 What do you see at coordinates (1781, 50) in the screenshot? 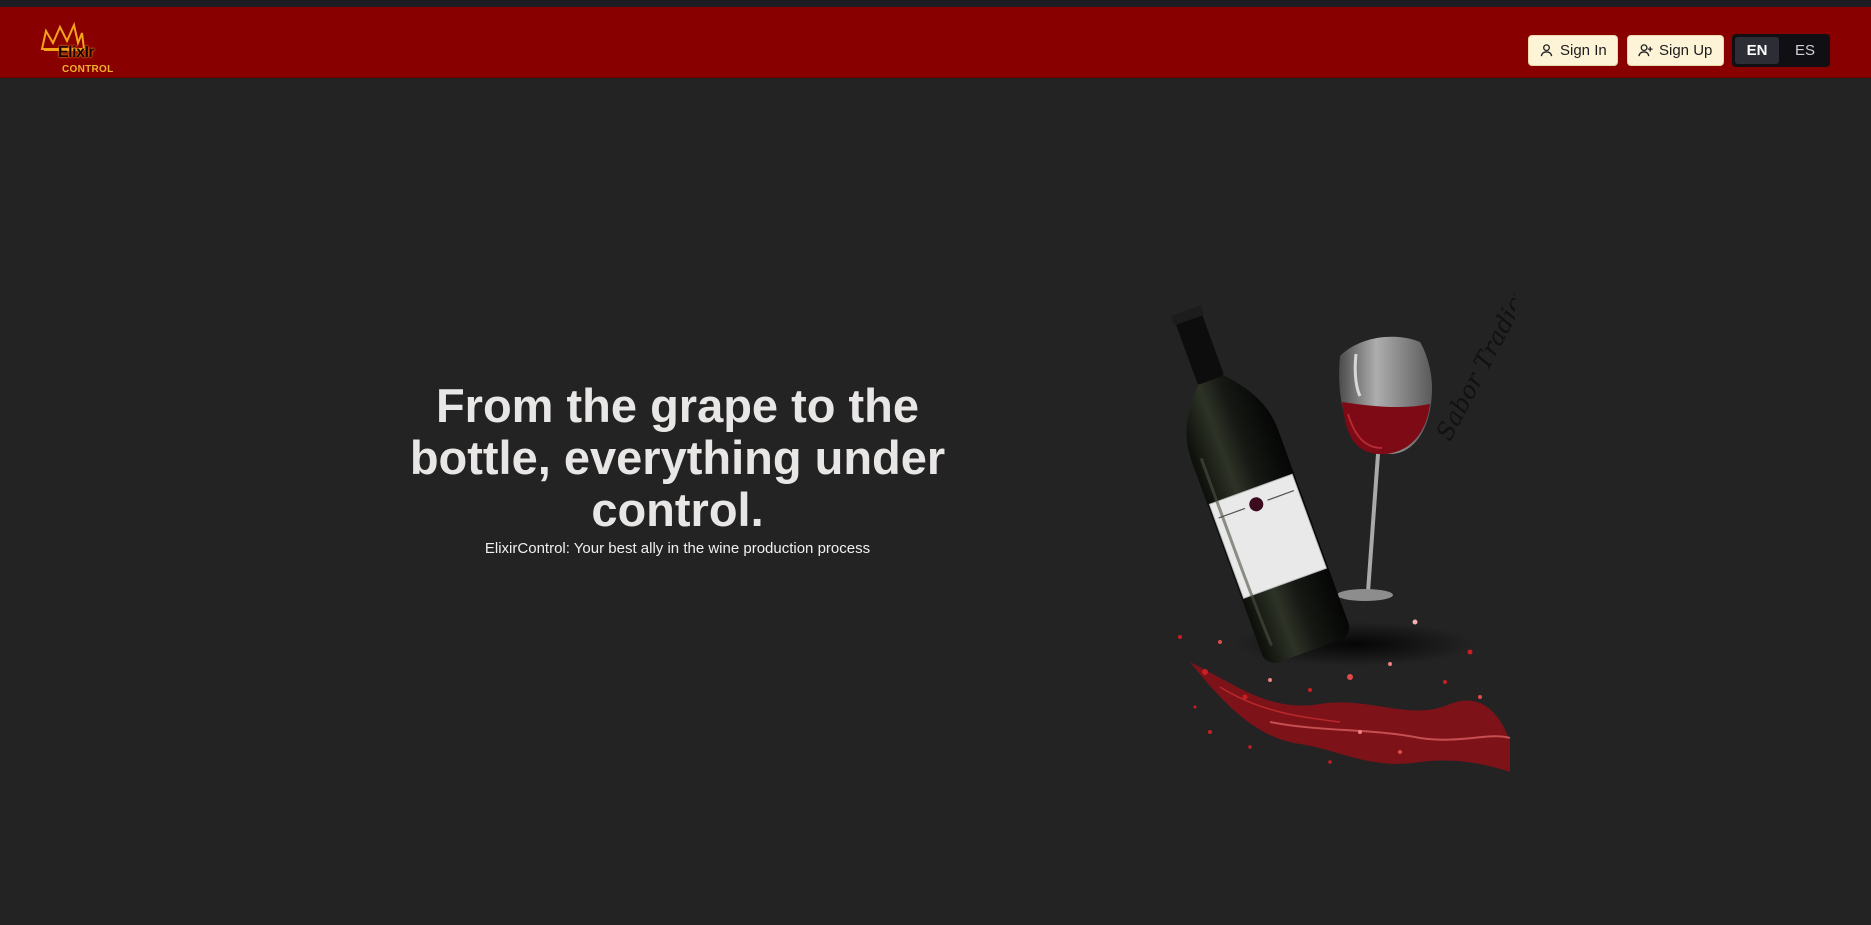
I see `language-switcher: EN ES` at bounding box center [1781, 50].